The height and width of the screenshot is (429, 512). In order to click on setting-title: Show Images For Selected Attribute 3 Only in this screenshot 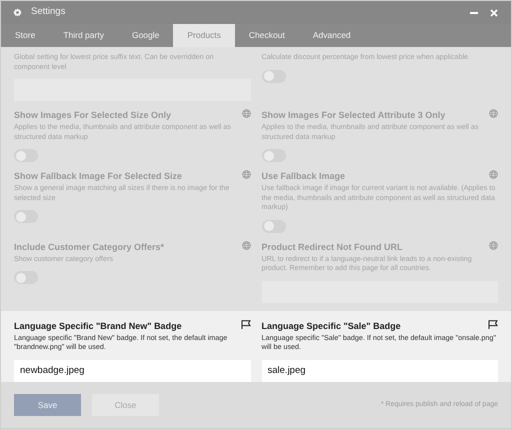, I will do `click(354, 115)`.